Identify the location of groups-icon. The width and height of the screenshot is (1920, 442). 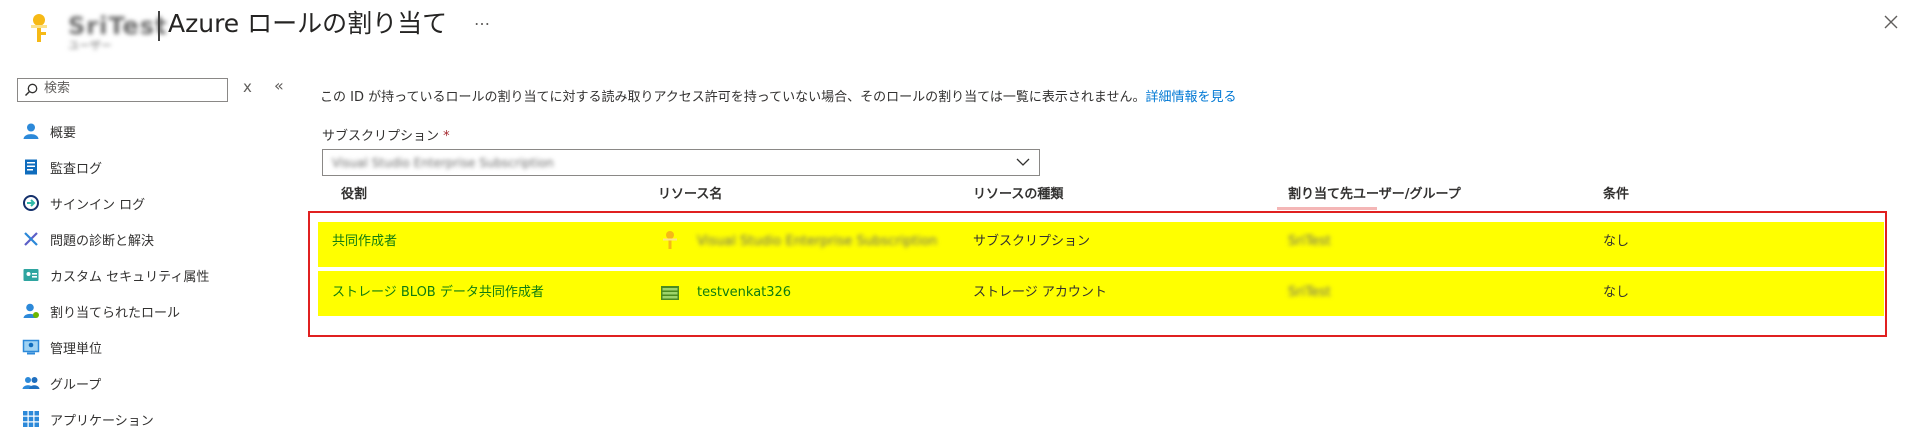
(31, 383).